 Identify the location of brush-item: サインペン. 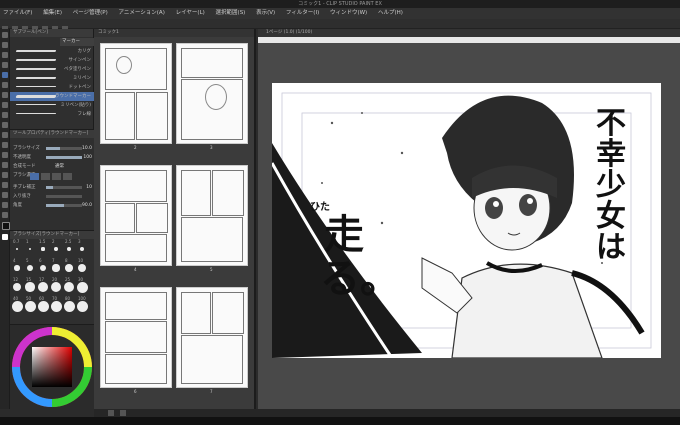
(52, 60).